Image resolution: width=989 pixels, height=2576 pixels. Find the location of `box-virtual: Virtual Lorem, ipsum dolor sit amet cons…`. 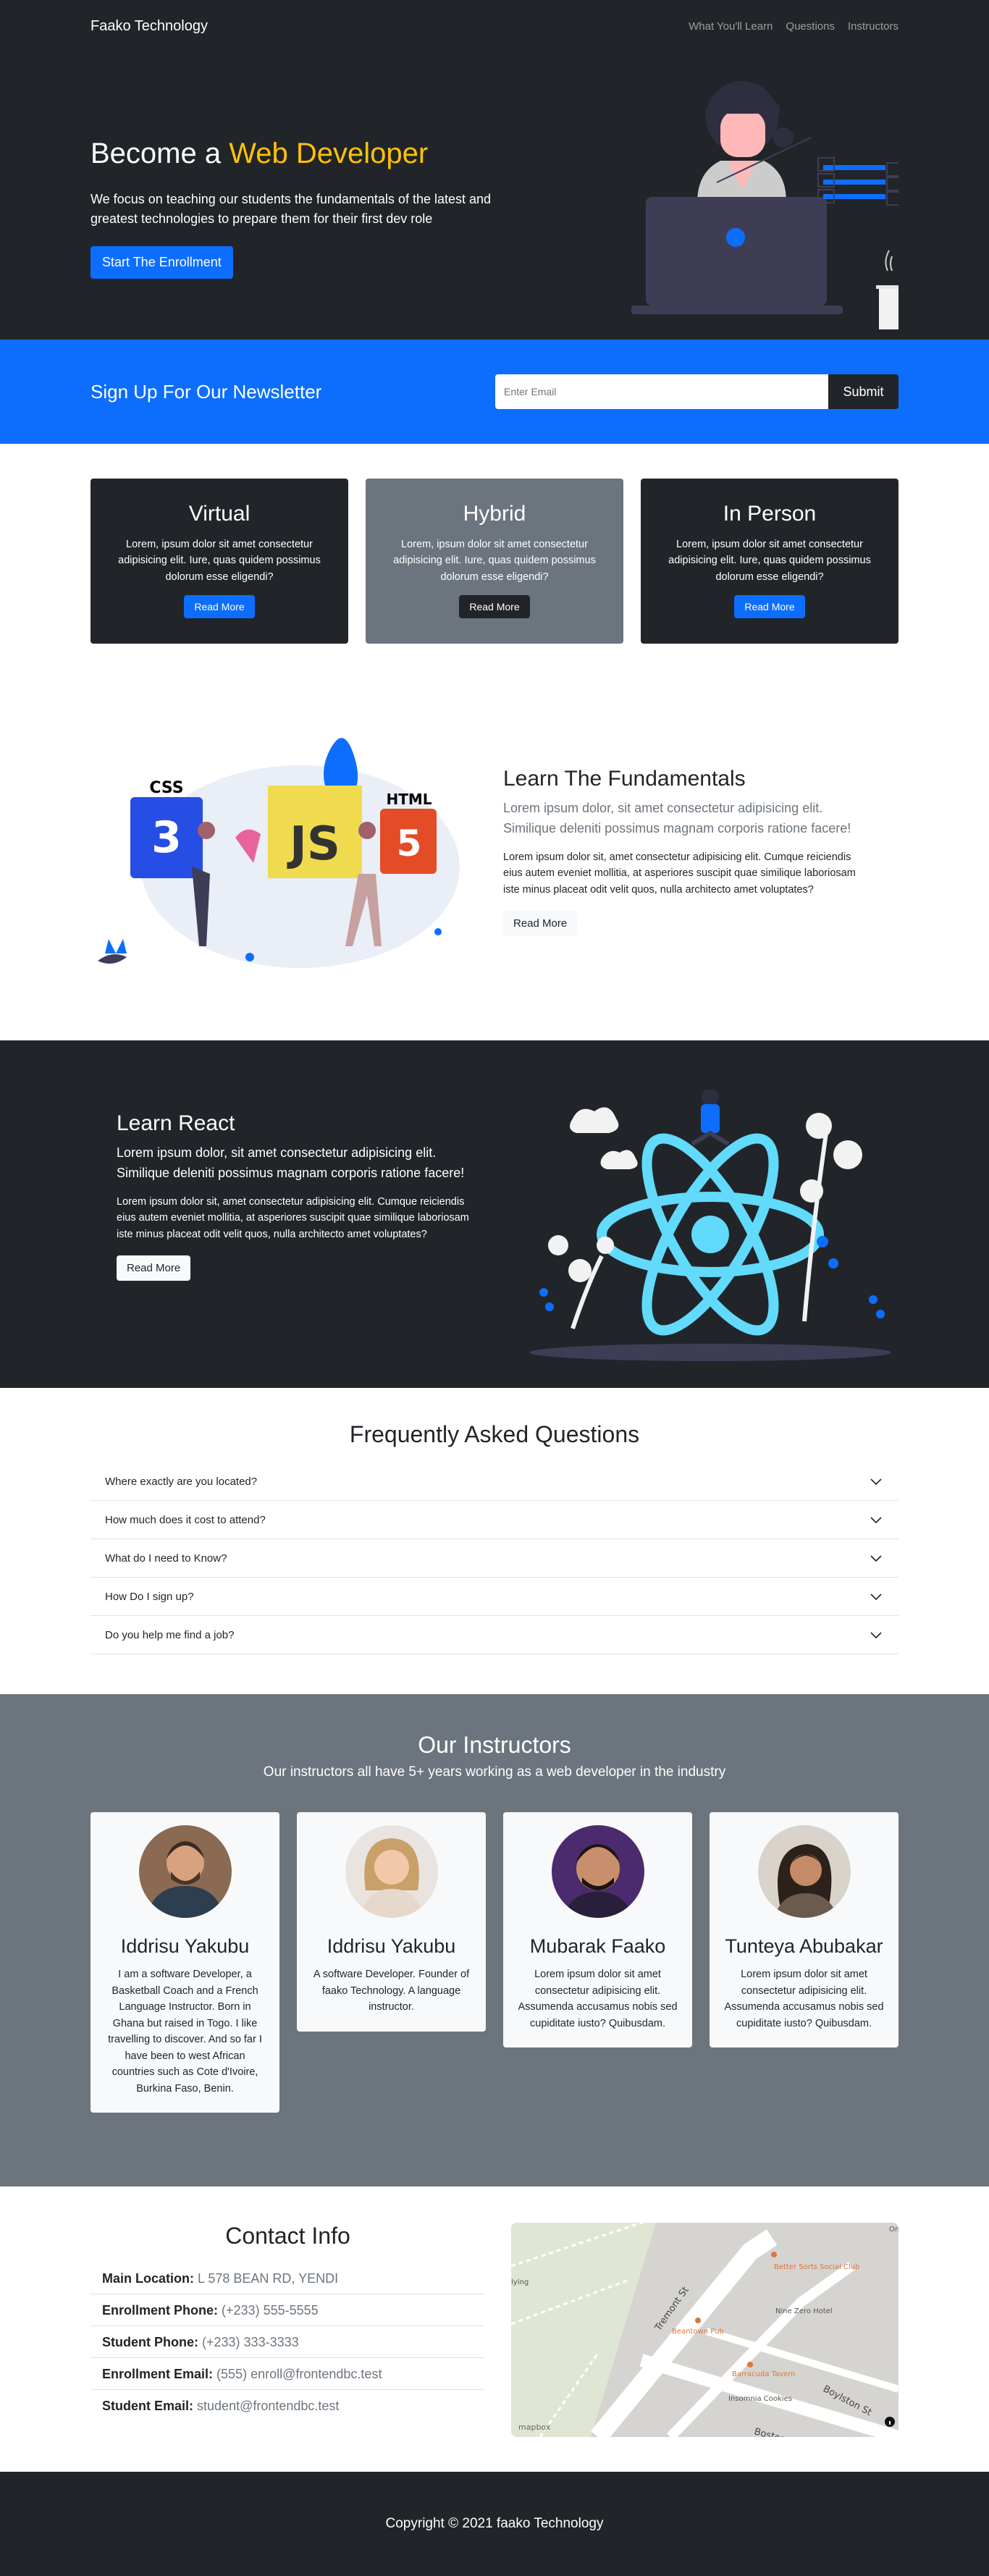

box-virtual: Virtual Lorem, ipsum dolor sit amet cons… is located at coordinates (219, 561).